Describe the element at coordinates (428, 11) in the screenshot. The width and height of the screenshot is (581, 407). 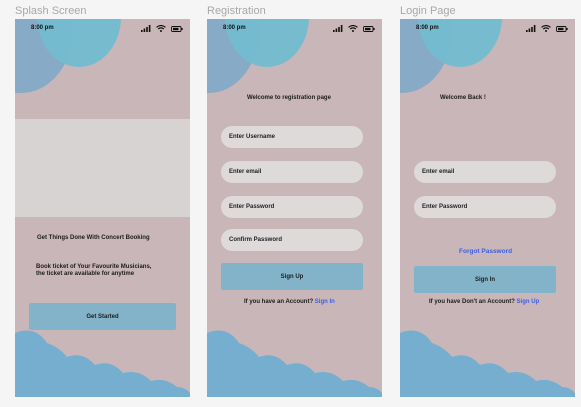
I see `frame-label-login: Login Page` at that location.